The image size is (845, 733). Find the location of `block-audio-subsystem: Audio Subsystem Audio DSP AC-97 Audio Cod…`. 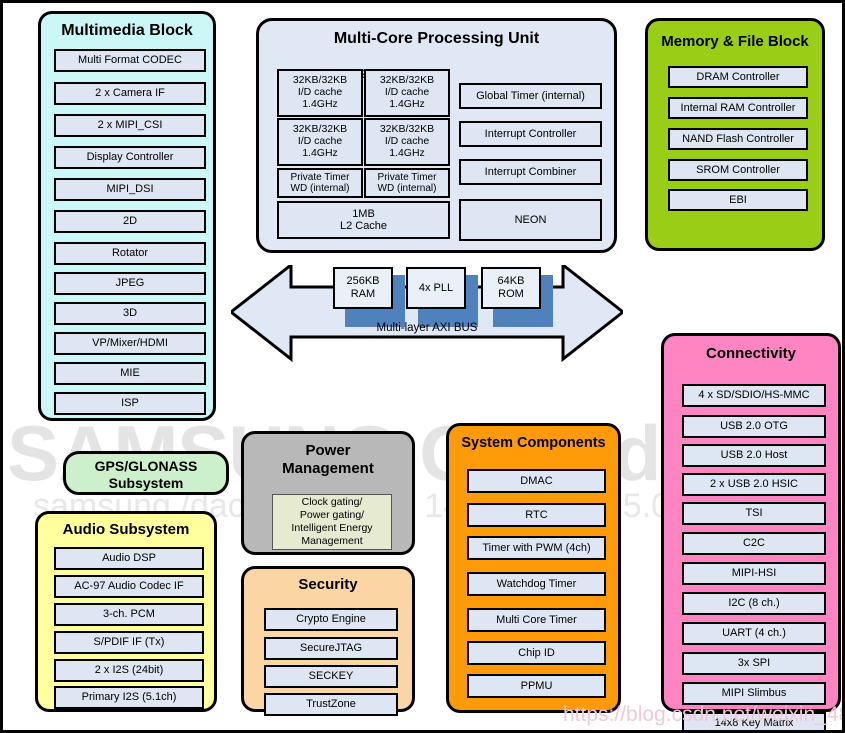

block-audio-subsystem: Audio Subsystem Audio DSP AC-97 Audio Cod… is located at coordinates (126, 611).